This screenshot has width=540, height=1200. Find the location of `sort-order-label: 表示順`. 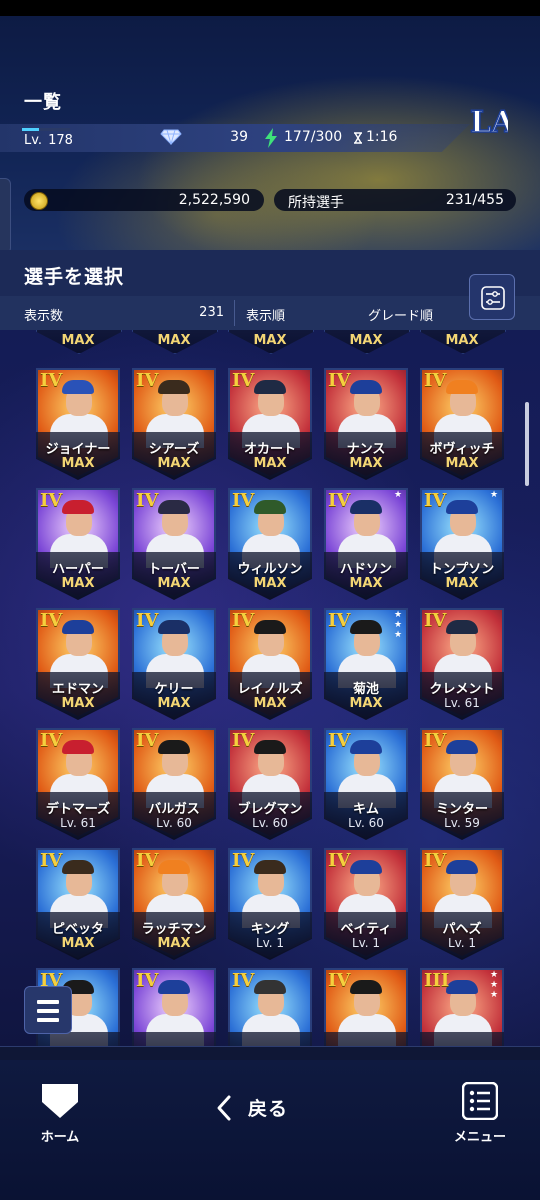

sort-order-label: 表示順 is located at coordinates (266, 316).